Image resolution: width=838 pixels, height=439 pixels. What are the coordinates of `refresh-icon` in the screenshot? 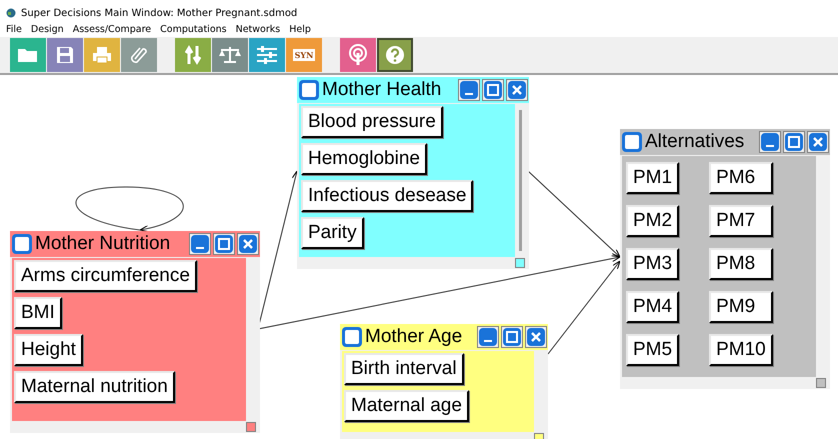 It's located at (193, 55).